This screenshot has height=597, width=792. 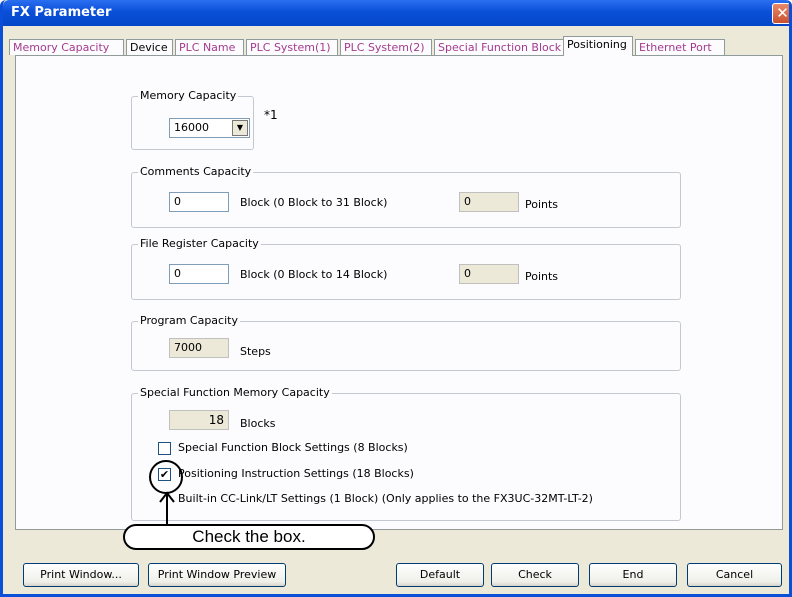 I want to click on special-function-blocks-value: 18, so click(x=199, y=420).